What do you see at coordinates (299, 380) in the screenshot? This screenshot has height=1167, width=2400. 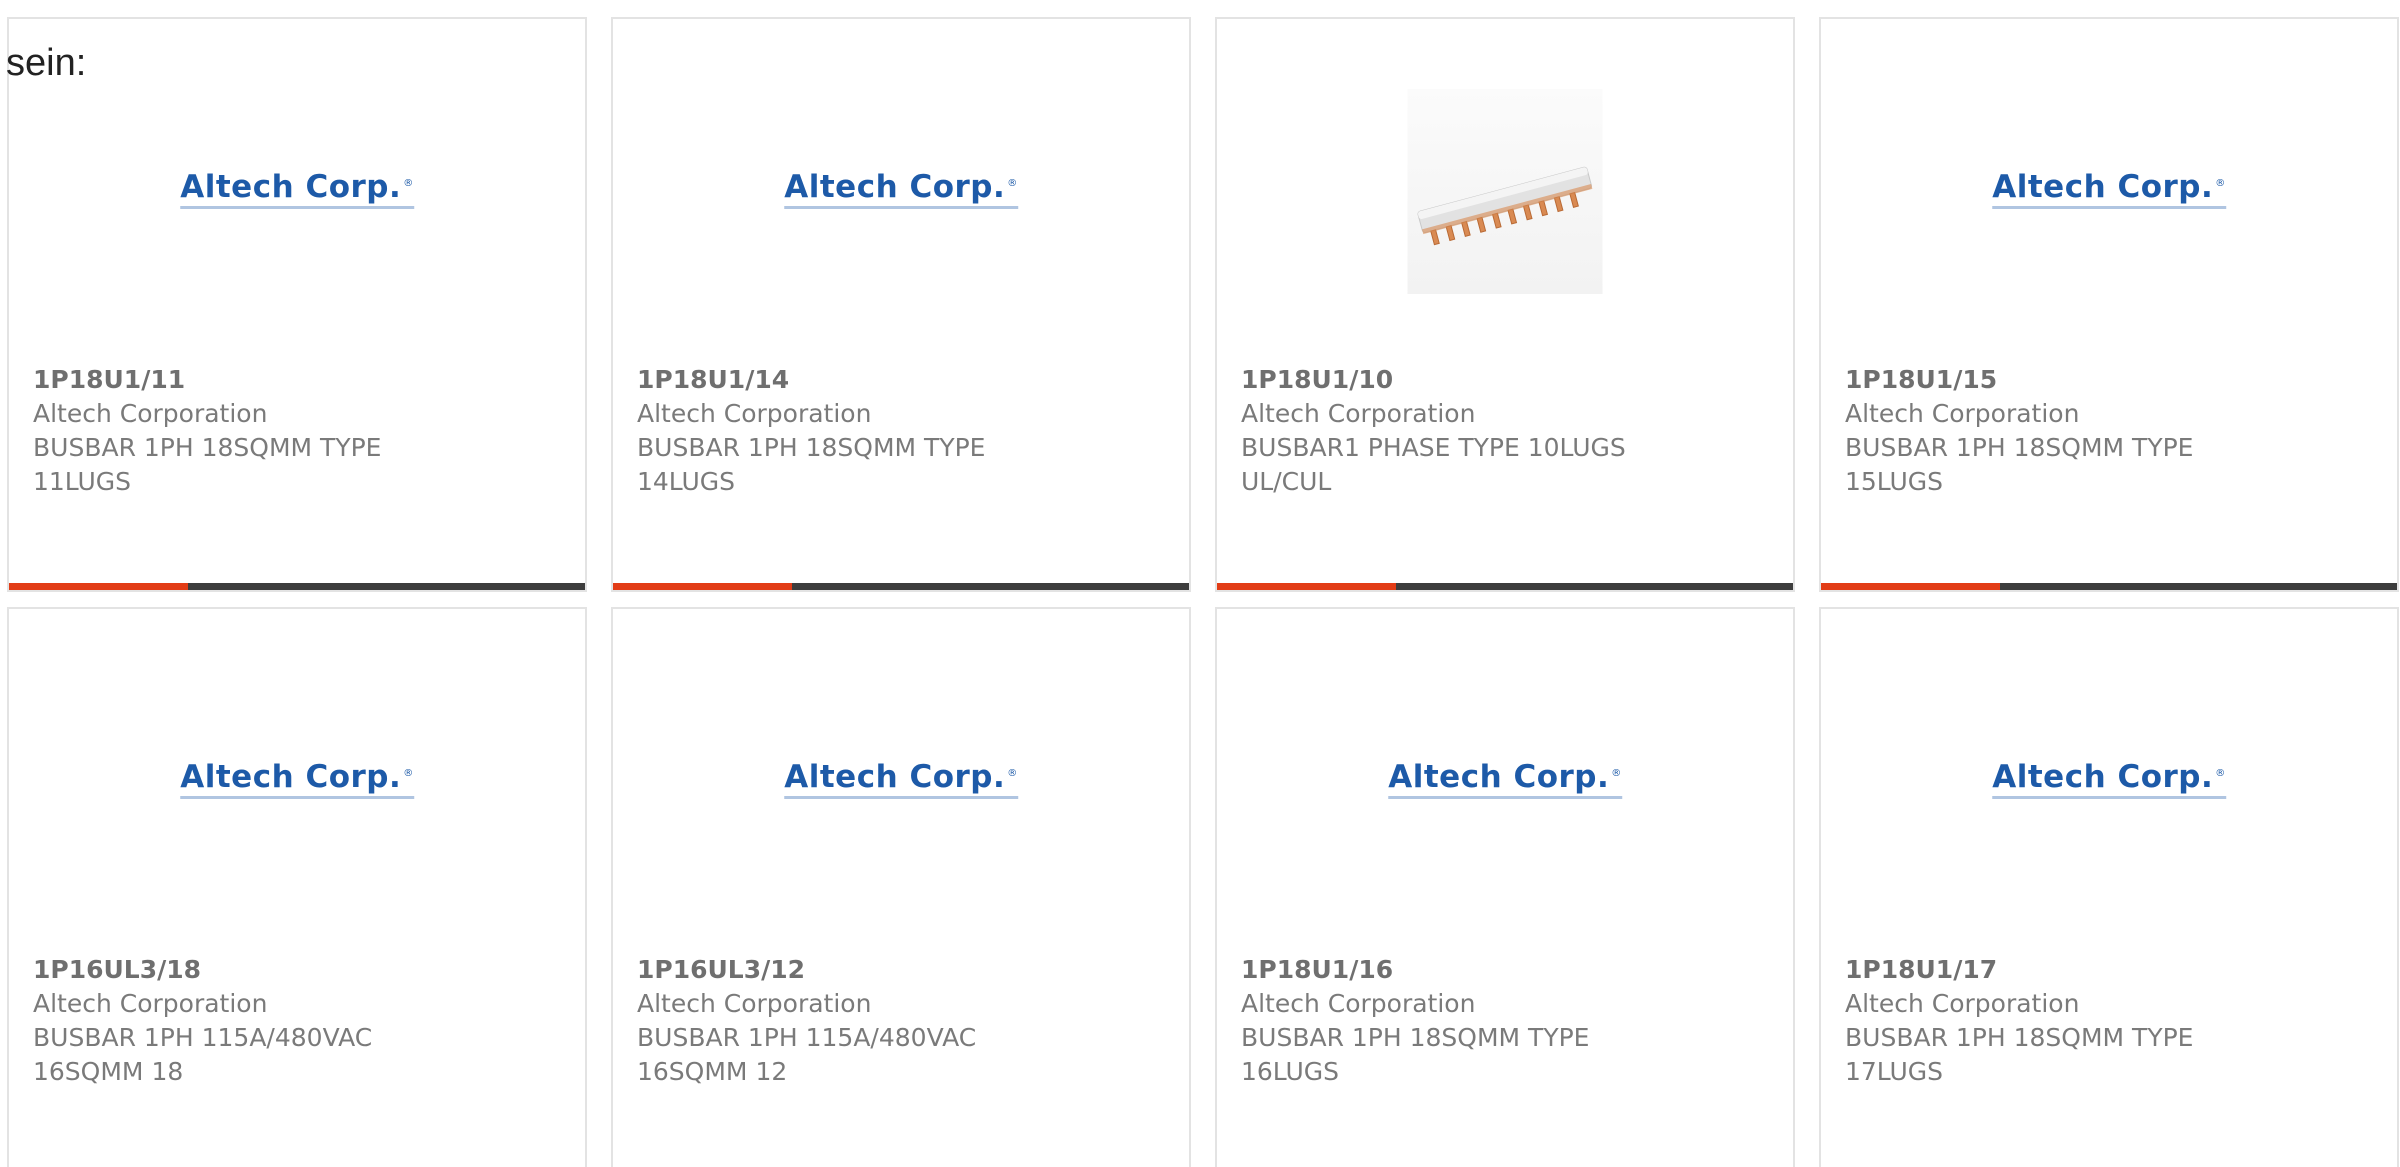 I see `part-number: 1P18U1/11` at bounding box center [299, 380].